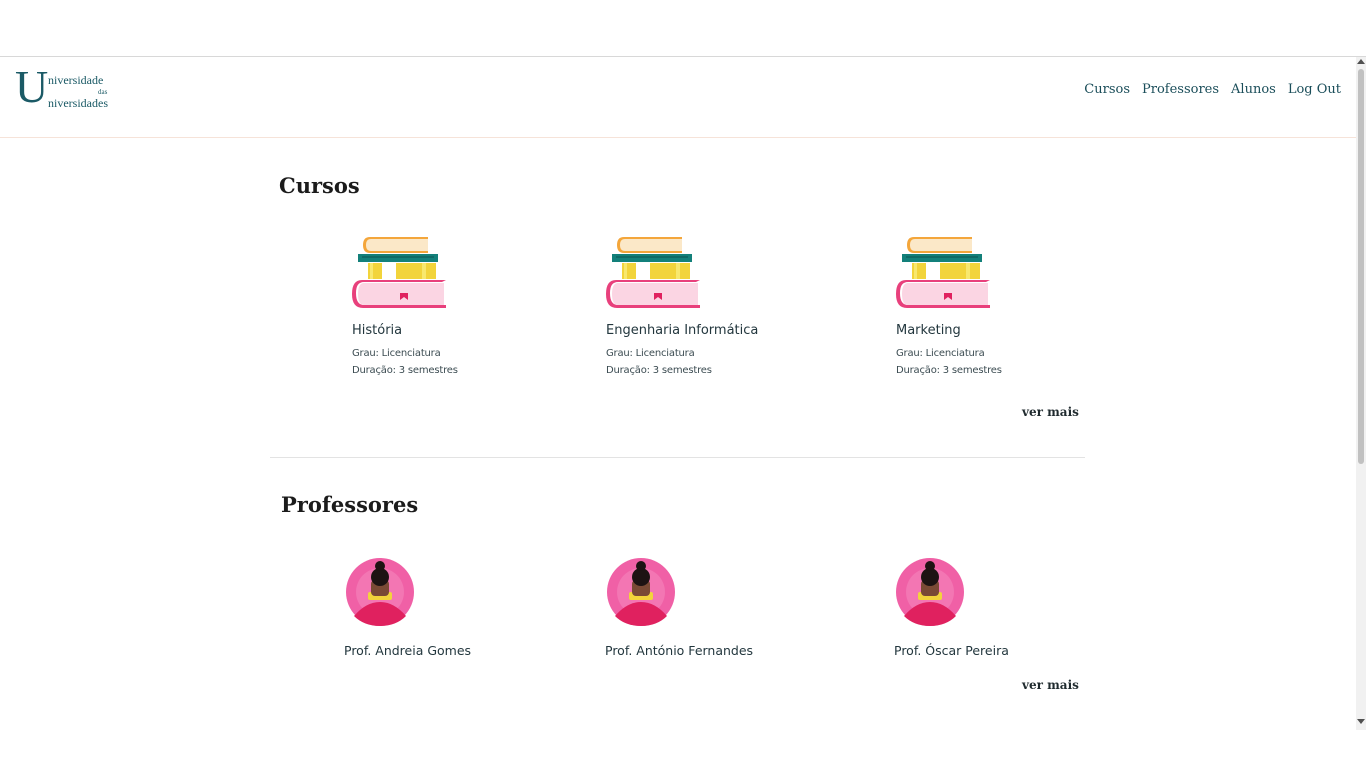 Image resolution: width=1366 pixels, height=768 pixels. Describe the element at coordinates (682, 330) in the screenshot. I see `course-name: Engenharia Informática` at that location.